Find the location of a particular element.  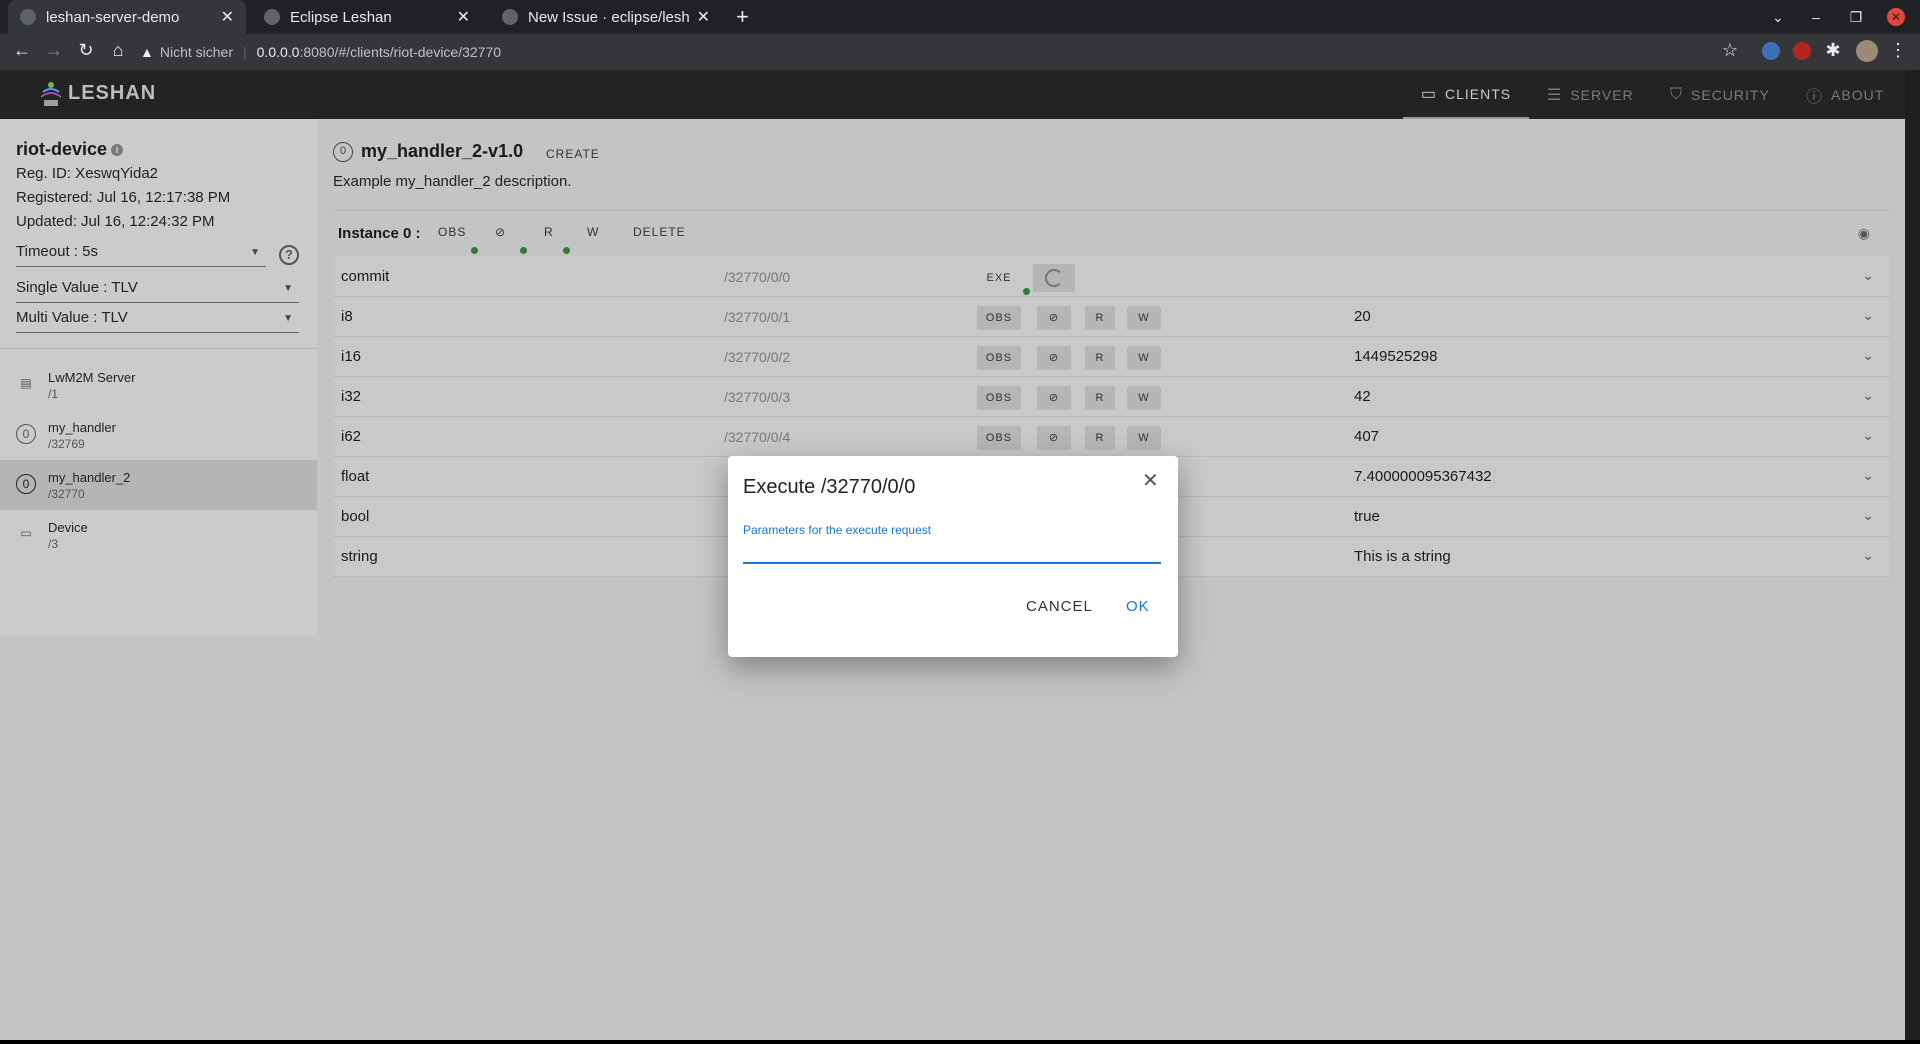

info-icon: i is located at coordinates (117, 150).